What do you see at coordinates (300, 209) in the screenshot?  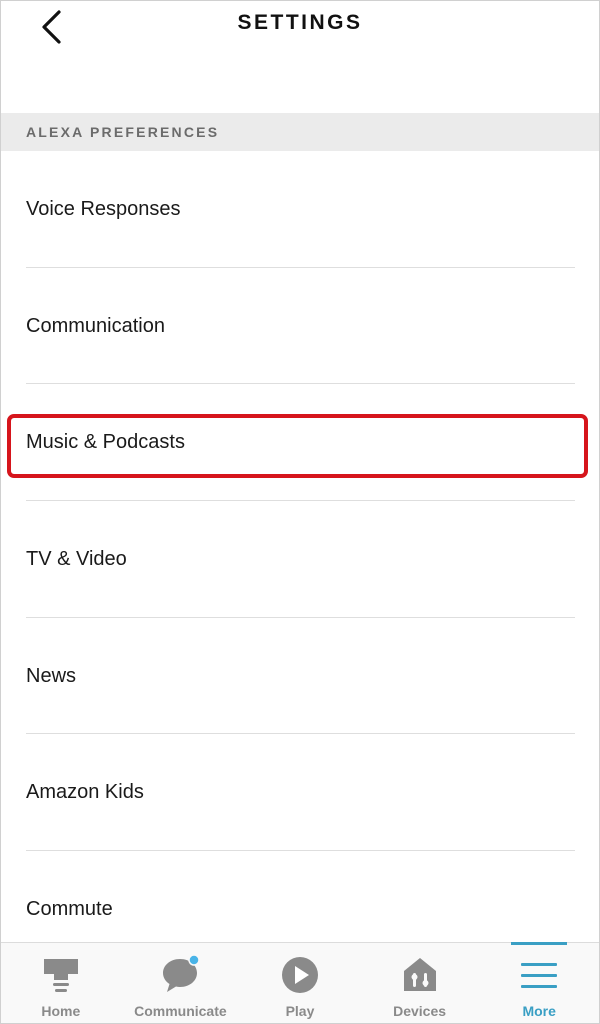 I see `list-item-voice-responses: Voice Responses` at bounding box center [300, 209].